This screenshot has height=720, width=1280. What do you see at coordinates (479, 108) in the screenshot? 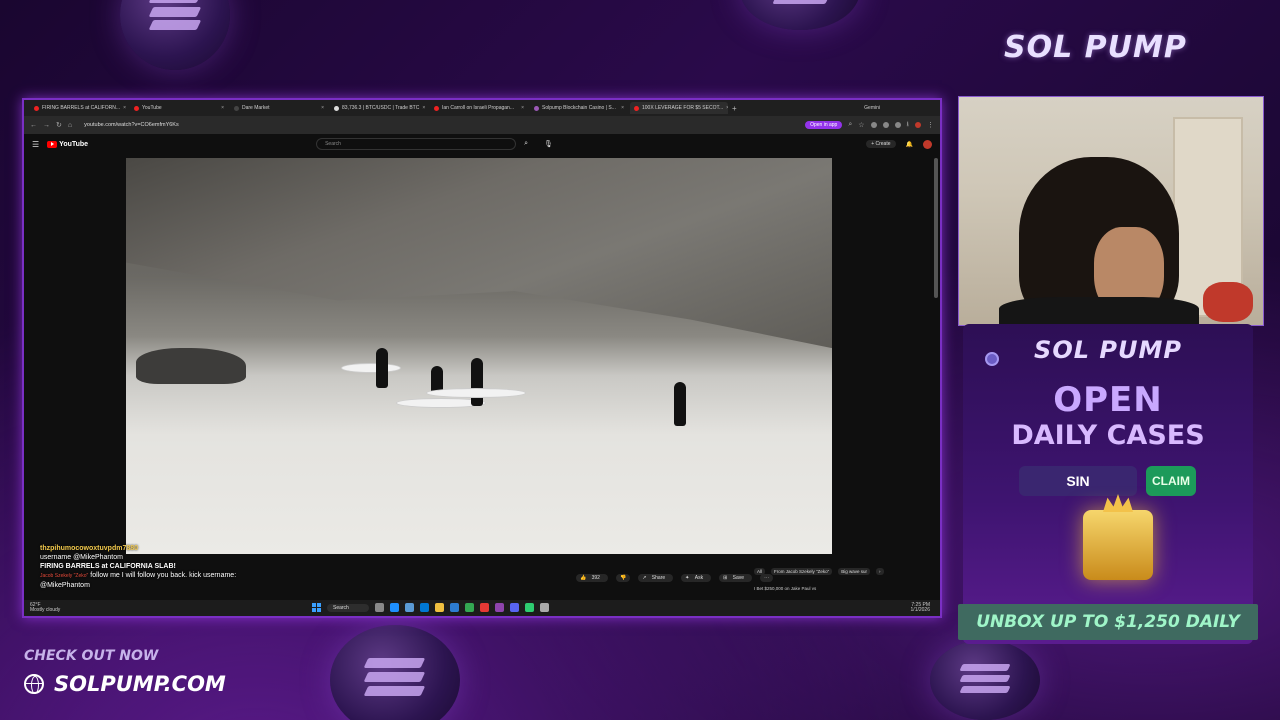
I see `tab-ian-carroll: Ian Carroll on Israeli Propagan... ×` at bounding box center [479, 108].